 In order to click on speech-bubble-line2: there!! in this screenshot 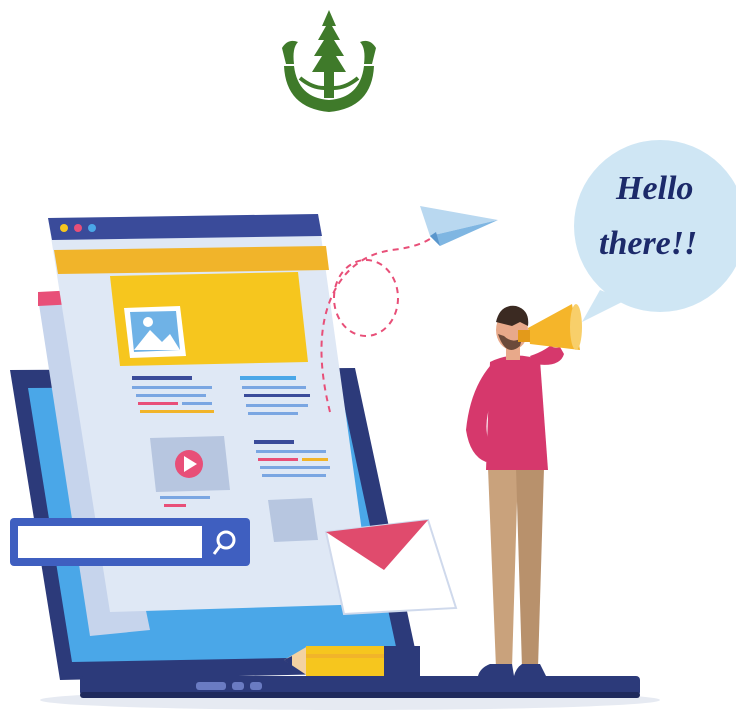, I will do `click(648, 243)`.